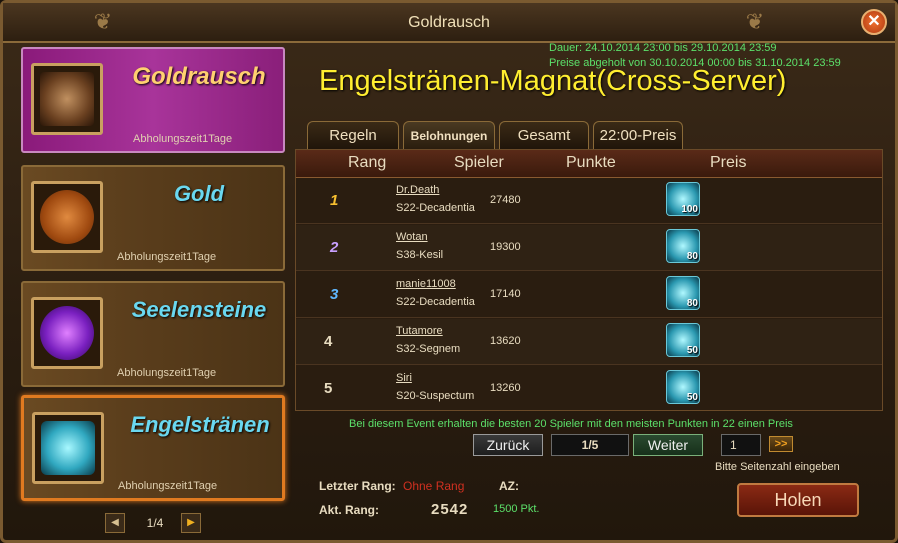  What do you see at coordinates (328, 388) in the screenshot?
I see `rank-value: 5` at bounding box center [328, 388].